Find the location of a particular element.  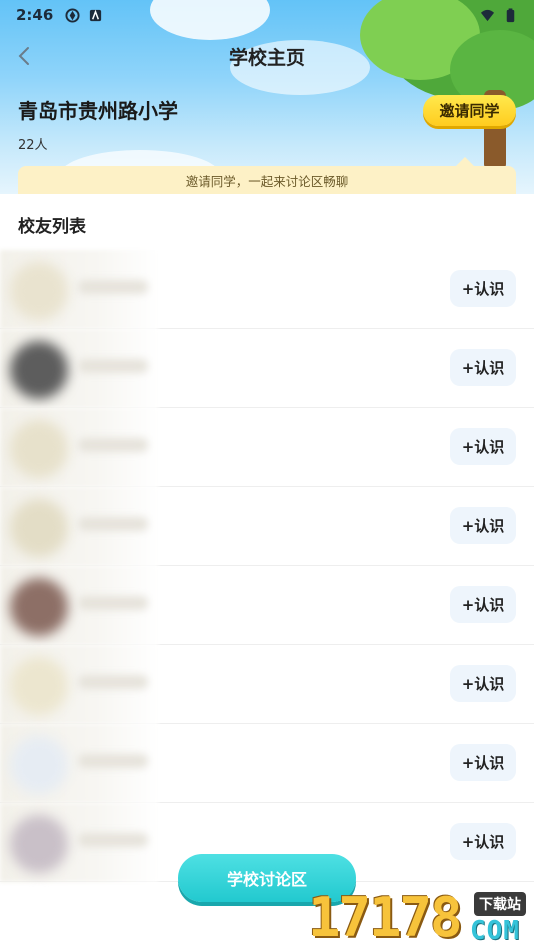

back-button is located at coordinates (24, 56).